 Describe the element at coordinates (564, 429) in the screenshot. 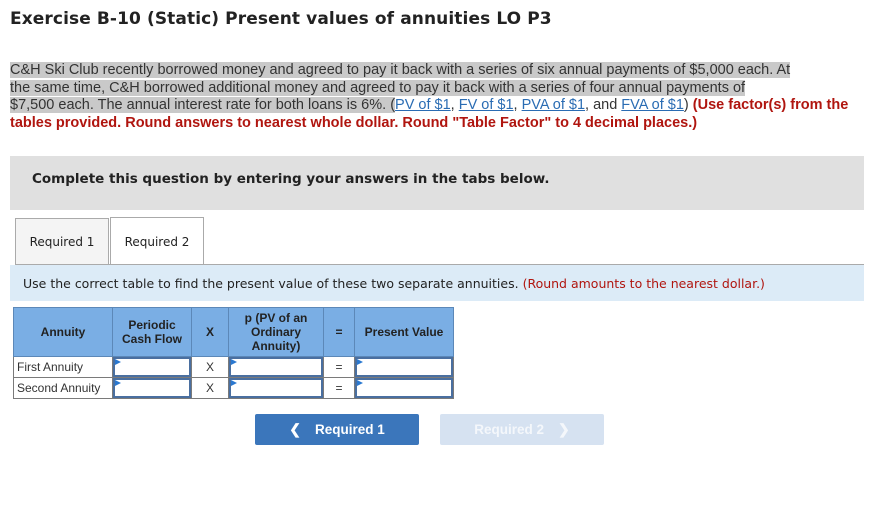

I see `chevron-right-icon: ❯` at that location.